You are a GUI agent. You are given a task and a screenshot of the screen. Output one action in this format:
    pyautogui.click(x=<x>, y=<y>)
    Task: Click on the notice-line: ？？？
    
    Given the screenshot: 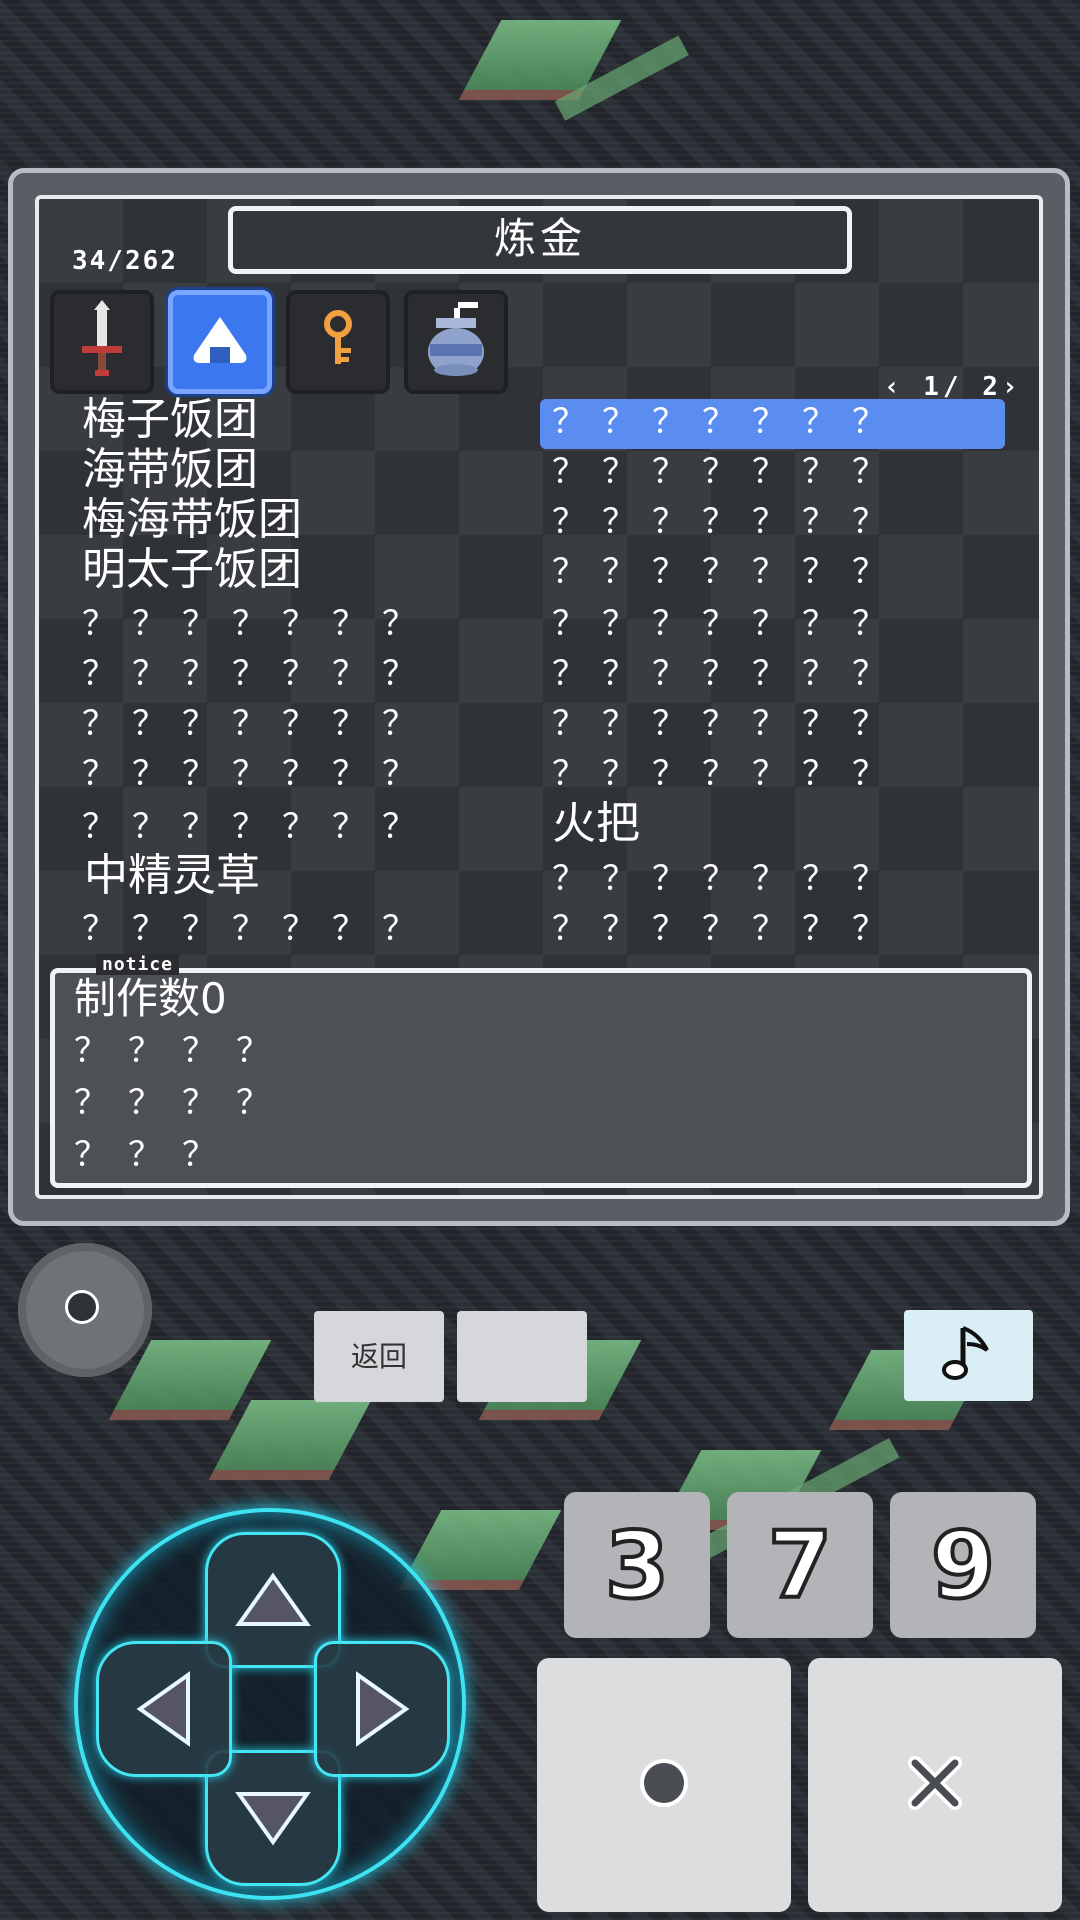 What is the action you would take?
    pyautogui.click(x=155, y=1155)
    